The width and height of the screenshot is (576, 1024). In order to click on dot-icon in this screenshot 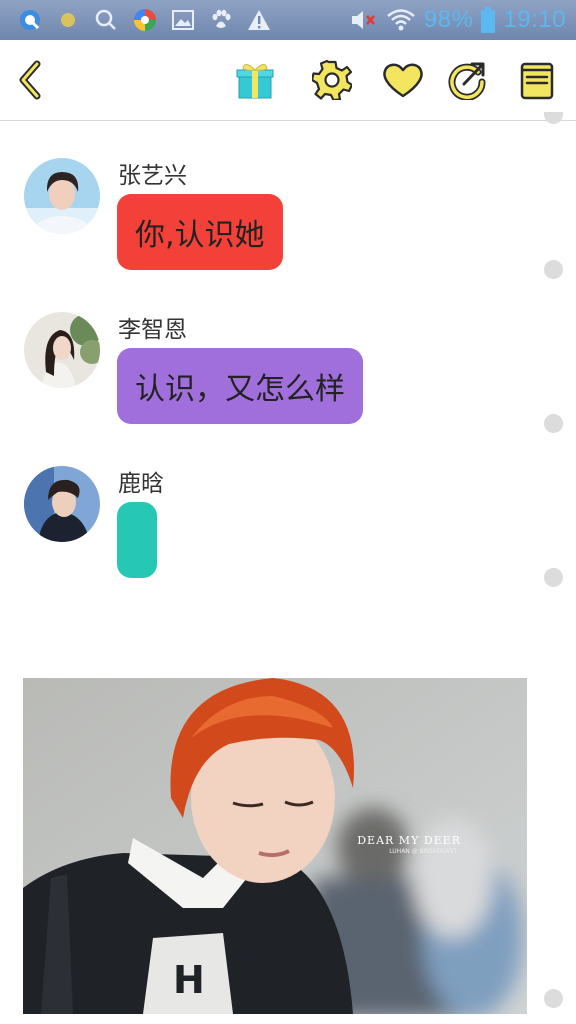, I will do `click(68, 20)`.